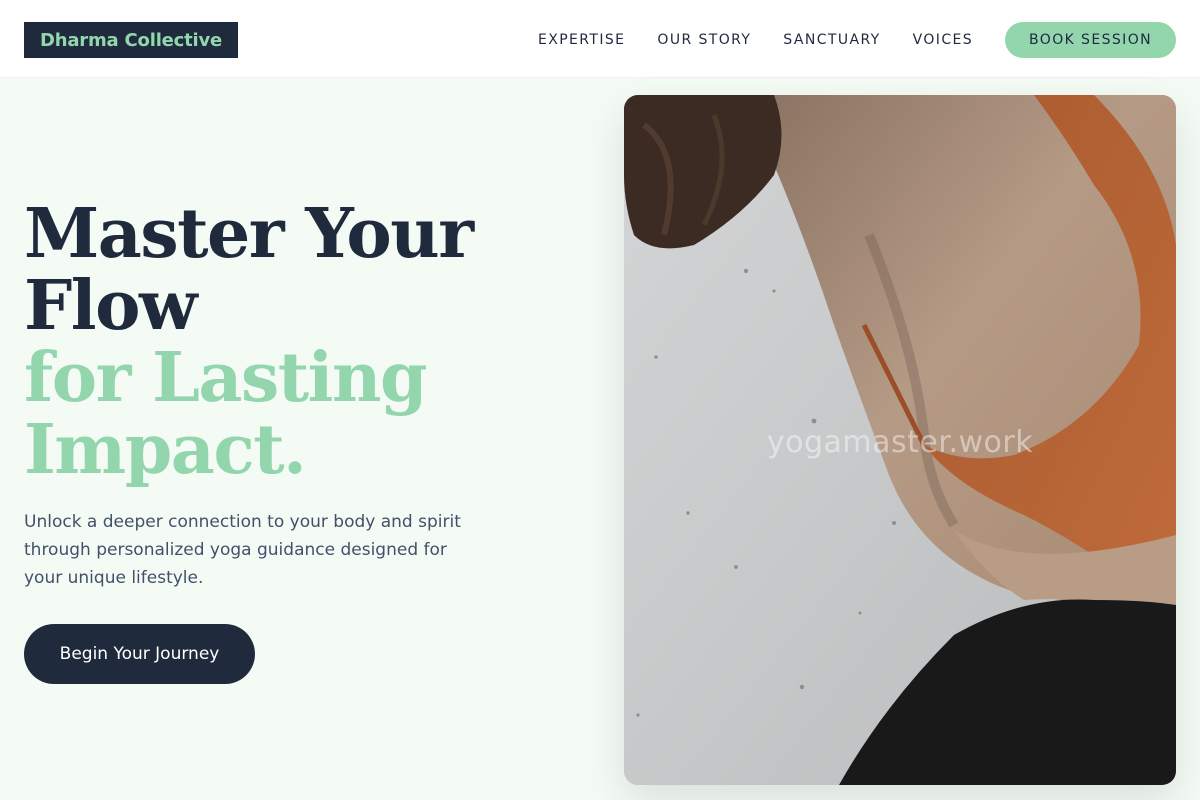 Image resolution: width=1200 pixels, height=800 pixels. Describe the element at coordinates (831, 40) in the screenshot. I see `nav-item-sanctuary: SANCTUARY` at that location.